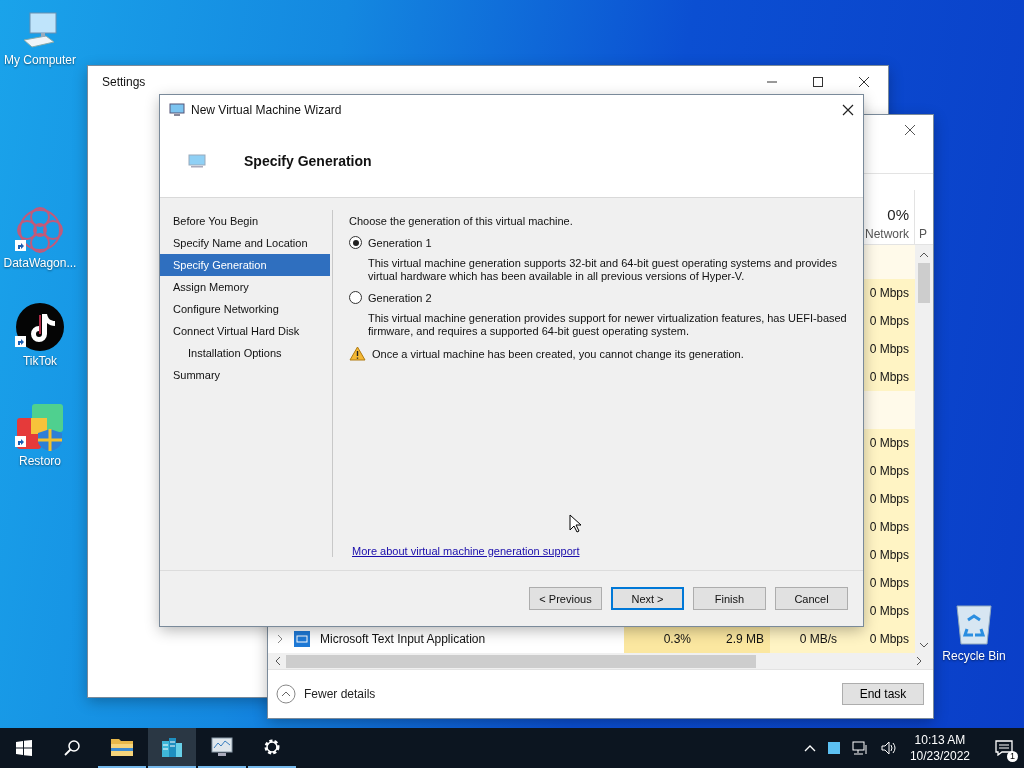 This screenshot has height=768, width=1024. What do you see at coordinates (806, 639) in the screenshot?
I see `table-cell: 0 MB/s` at bounding box center [806, 639].